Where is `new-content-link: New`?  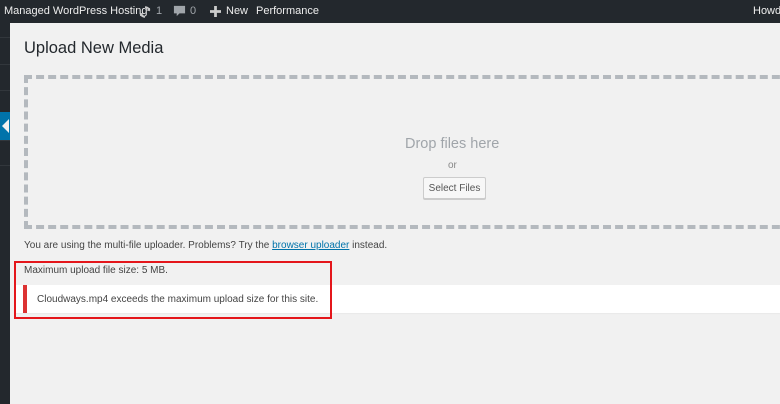 new-content-link: New is located at coordinates (237, 11).